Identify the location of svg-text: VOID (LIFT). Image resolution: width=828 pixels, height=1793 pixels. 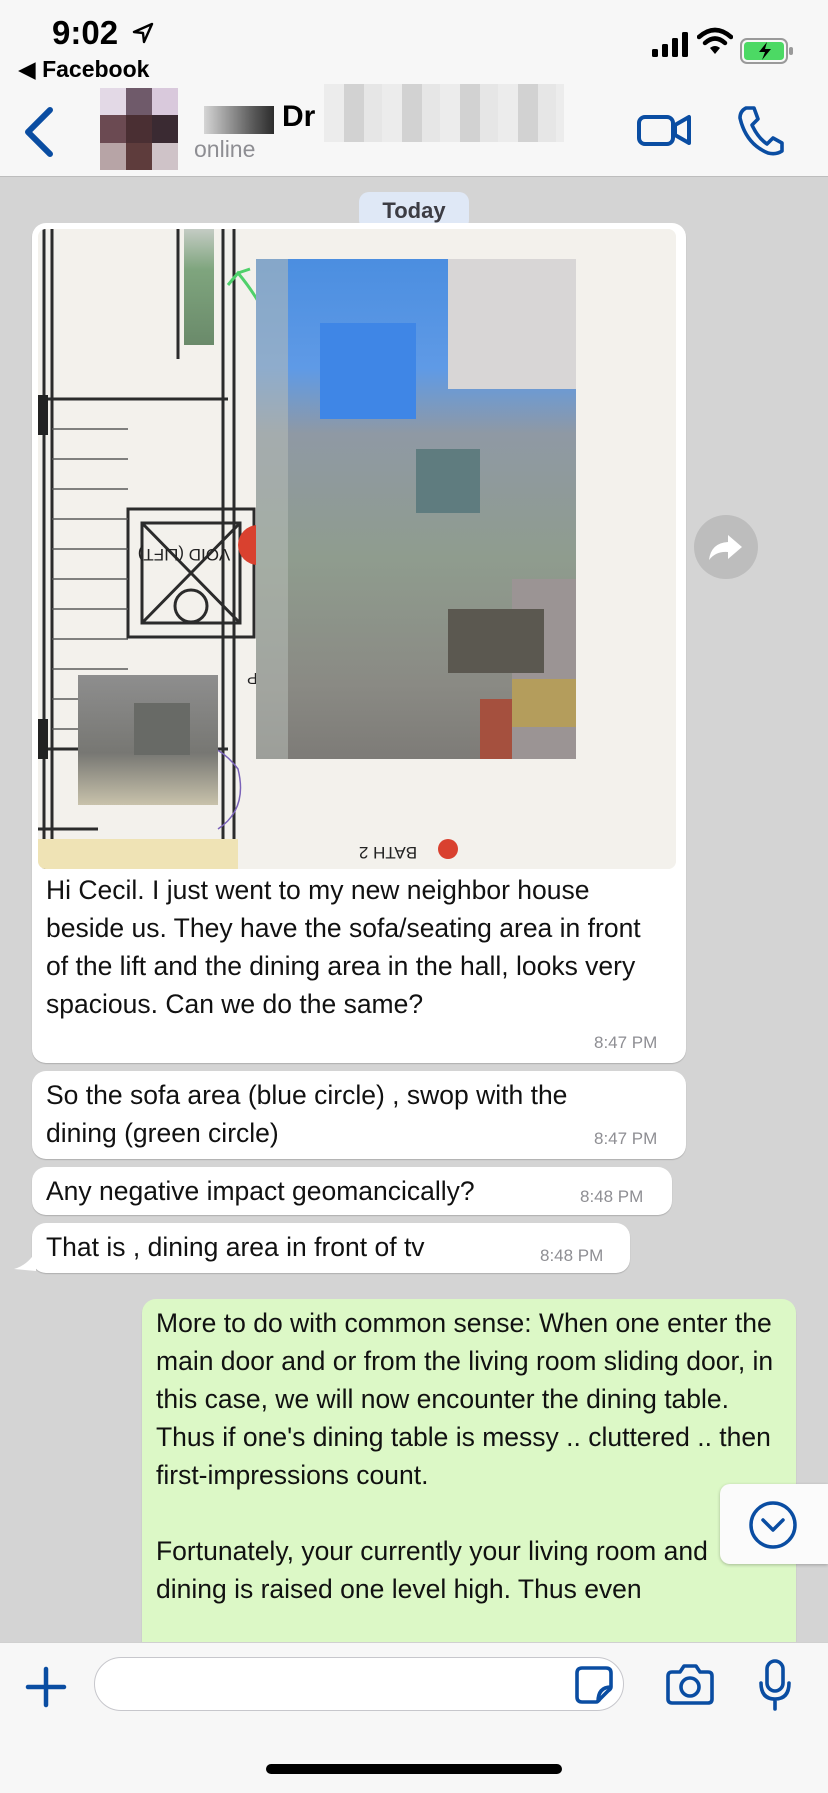
(184, 554).